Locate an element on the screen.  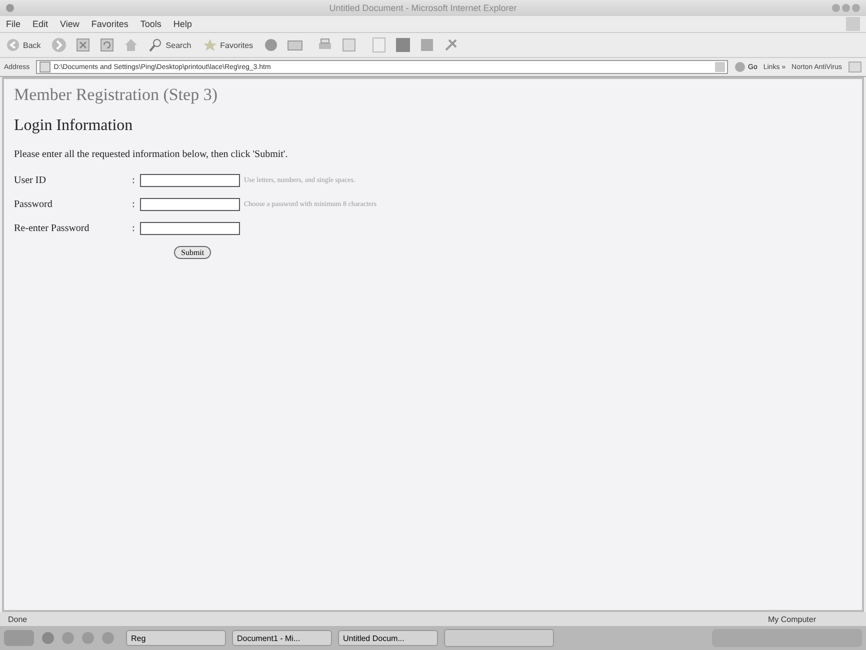
minimize-button is located at coordinates (836, 8).